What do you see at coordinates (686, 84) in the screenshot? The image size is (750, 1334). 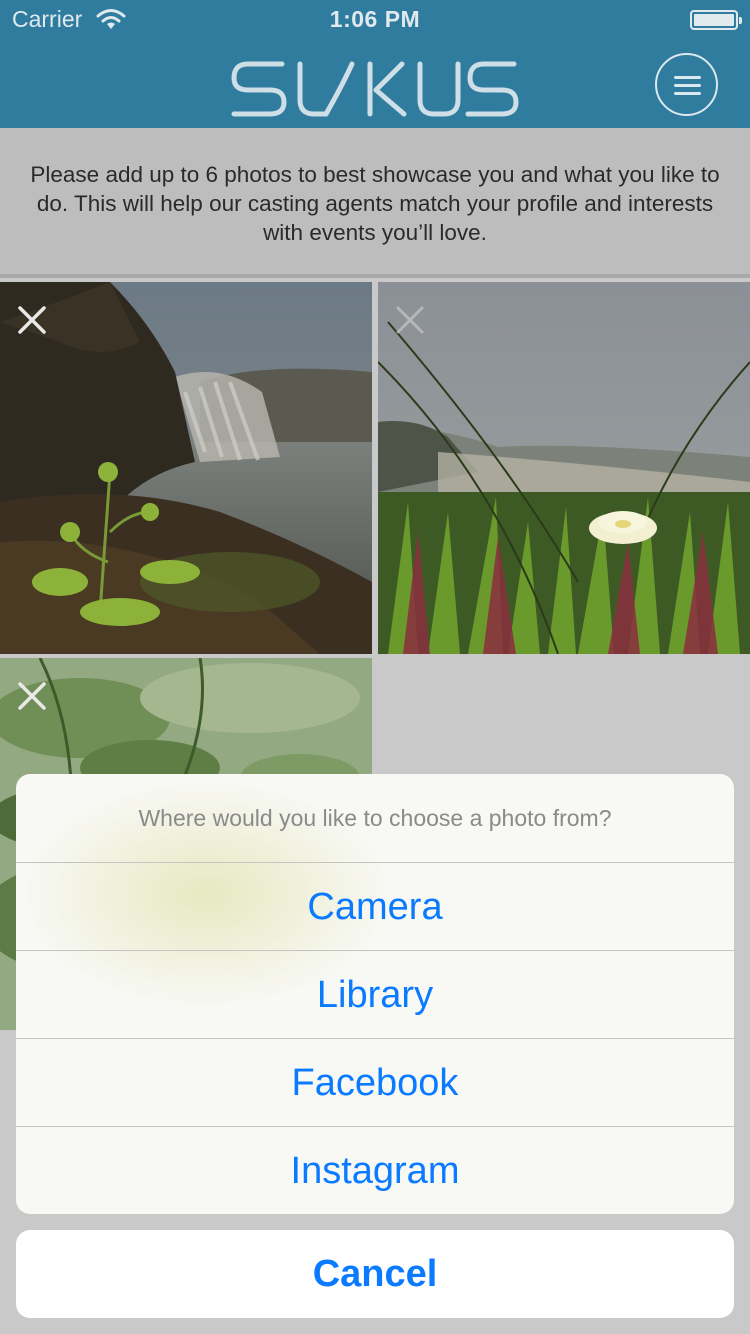 I see `menu-button` at bounding box center [686, 84].